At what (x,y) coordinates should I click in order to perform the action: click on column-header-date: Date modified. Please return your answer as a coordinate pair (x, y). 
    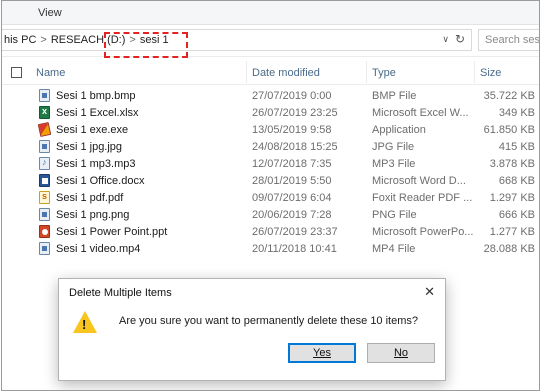
    Looking at the image, I should click on (286, 73).